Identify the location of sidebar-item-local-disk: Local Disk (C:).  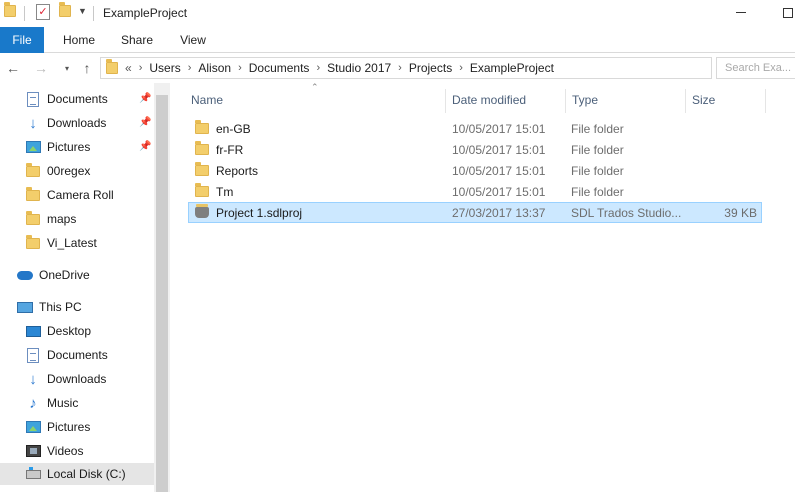
(77, 474).